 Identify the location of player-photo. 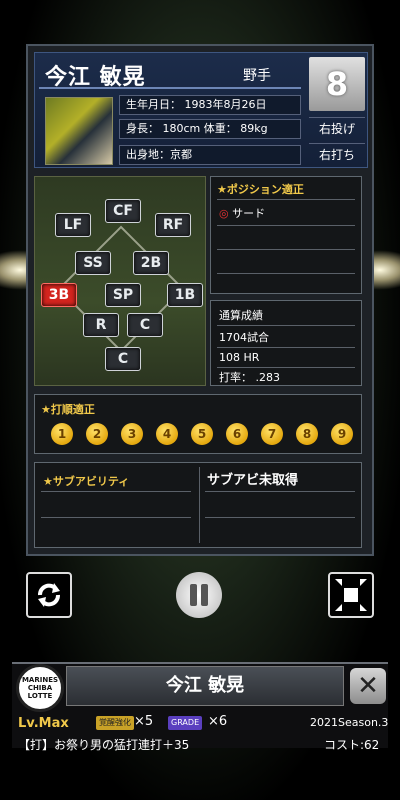
(79, 131).